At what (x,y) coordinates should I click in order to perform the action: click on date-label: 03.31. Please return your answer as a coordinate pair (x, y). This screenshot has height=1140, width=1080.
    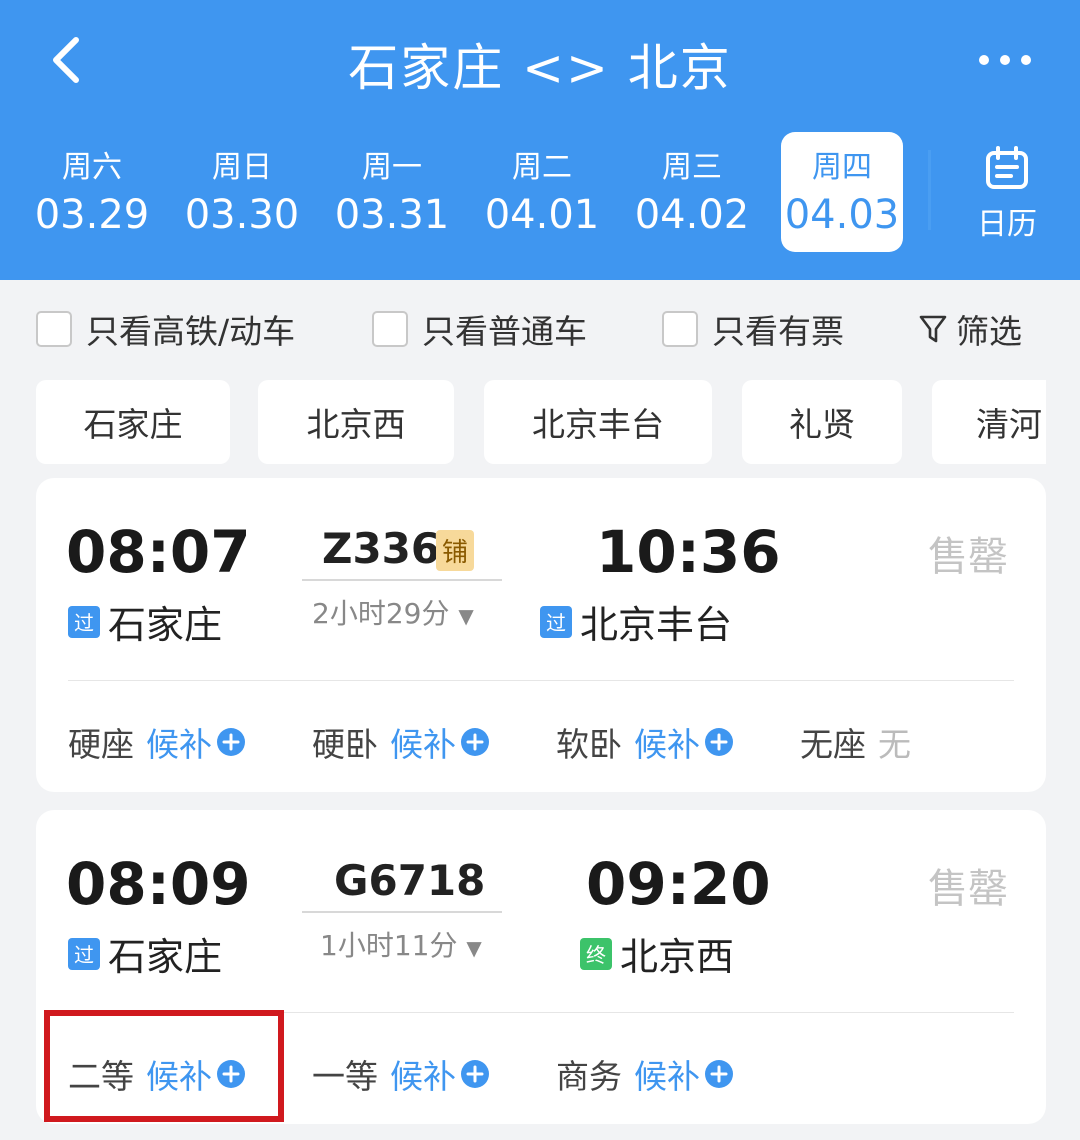
    Looking at the image, I should click on (392, 215).